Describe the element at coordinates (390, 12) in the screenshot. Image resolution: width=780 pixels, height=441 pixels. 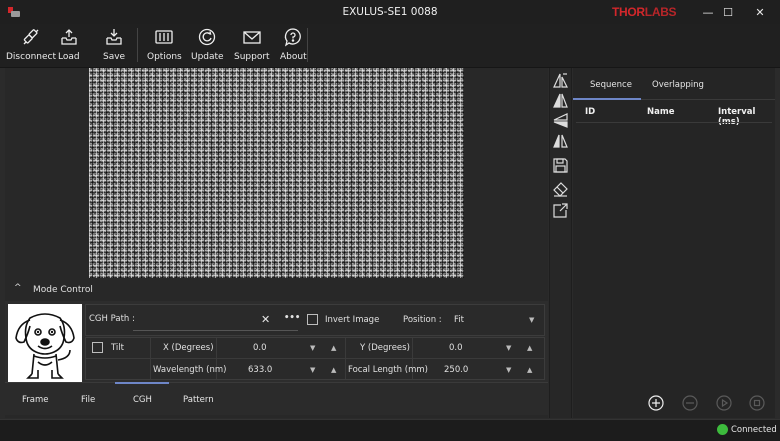
I see `title-bar: EXULUS-SE1 0088 THORLABS — ☐ ✕` at that location.